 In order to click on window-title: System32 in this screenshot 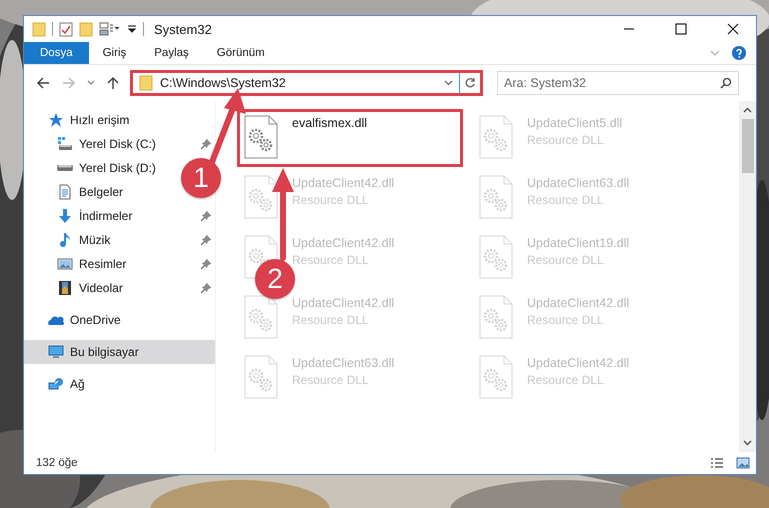, I will do `click(183, 29)`.